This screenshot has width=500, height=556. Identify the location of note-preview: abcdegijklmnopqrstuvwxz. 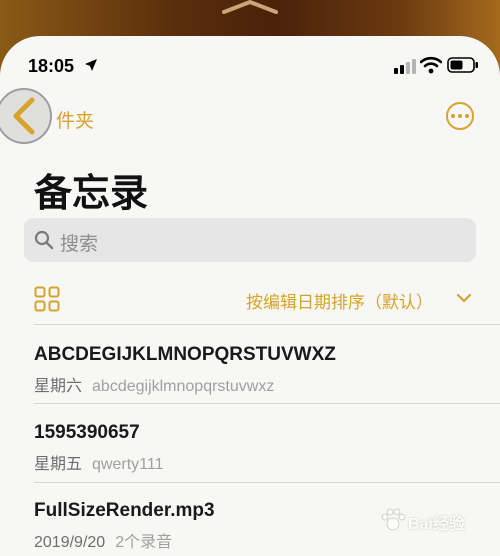
(183, 386).